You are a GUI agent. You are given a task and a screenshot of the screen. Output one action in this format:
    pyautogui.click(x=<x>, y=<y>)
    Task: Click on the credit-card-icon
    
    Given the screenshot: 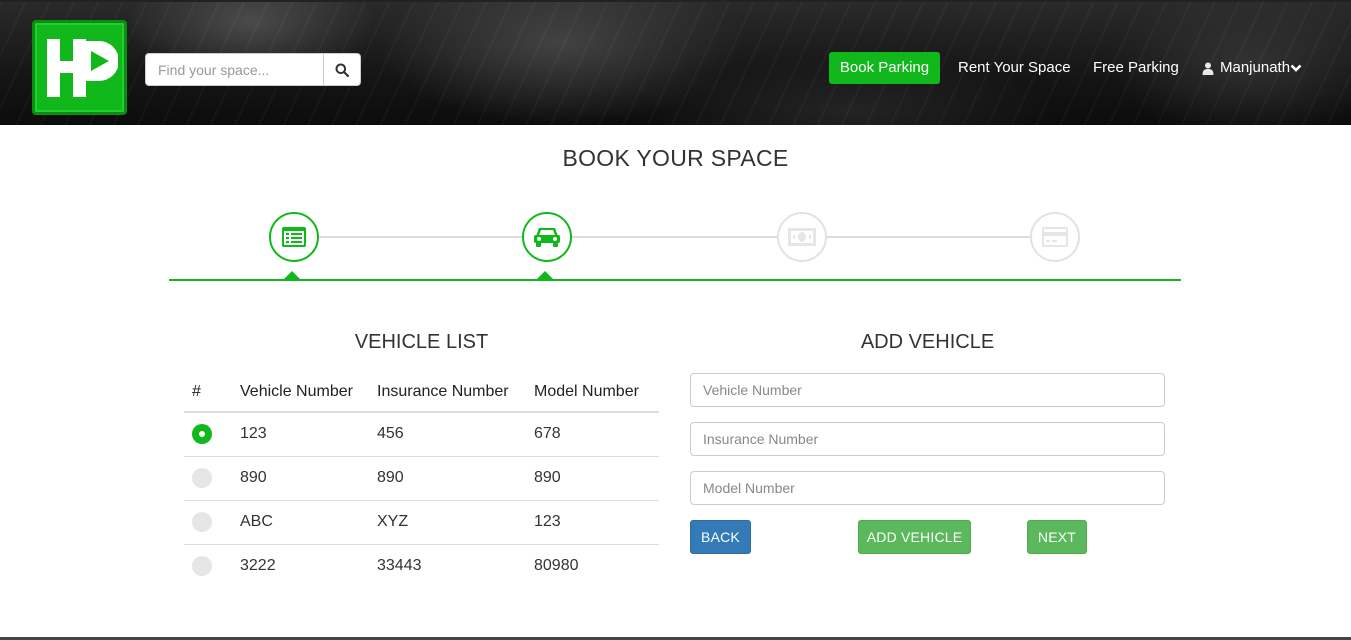 What is the action you would take?
    pyautogui.click(x=1055, y=237)
    